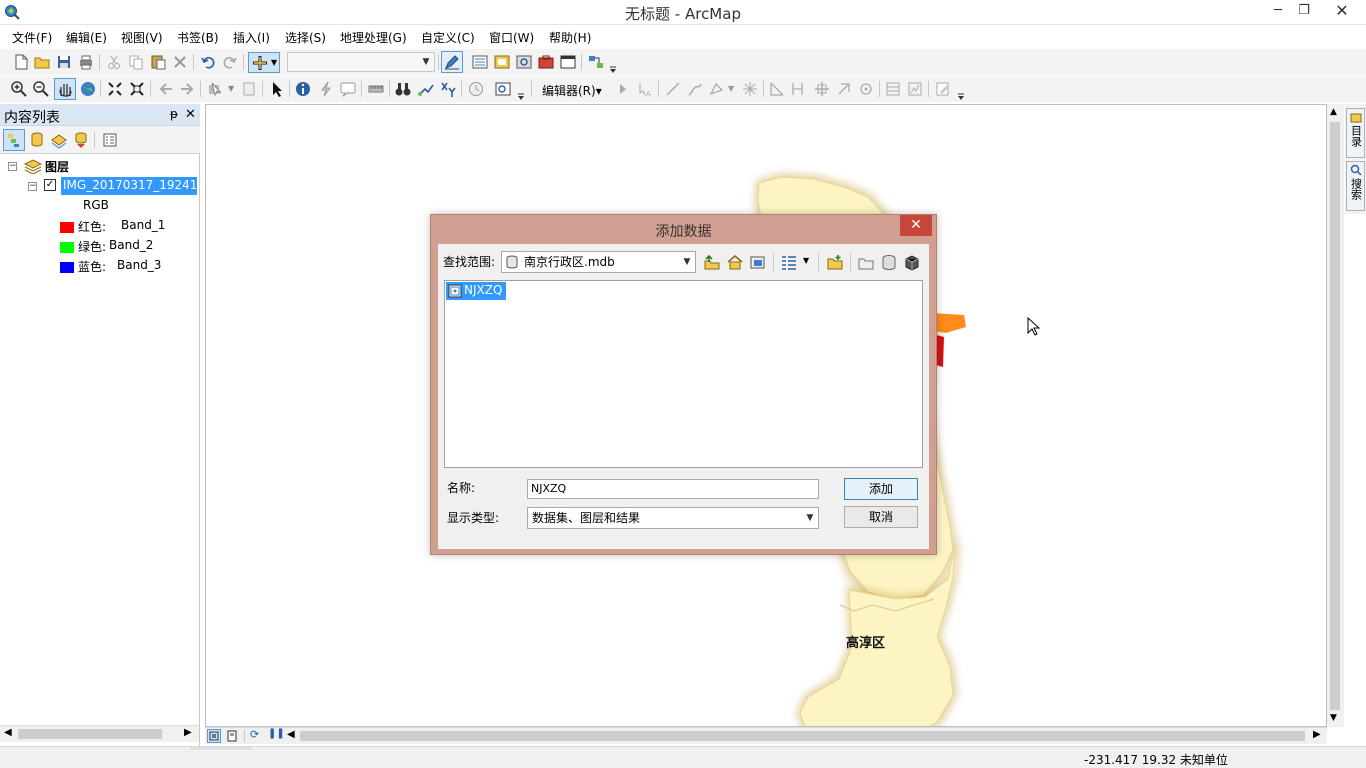  Describe the element at coordinates (57, 166) in the screenshot. I see `layers-root-label: 图层` at that location.